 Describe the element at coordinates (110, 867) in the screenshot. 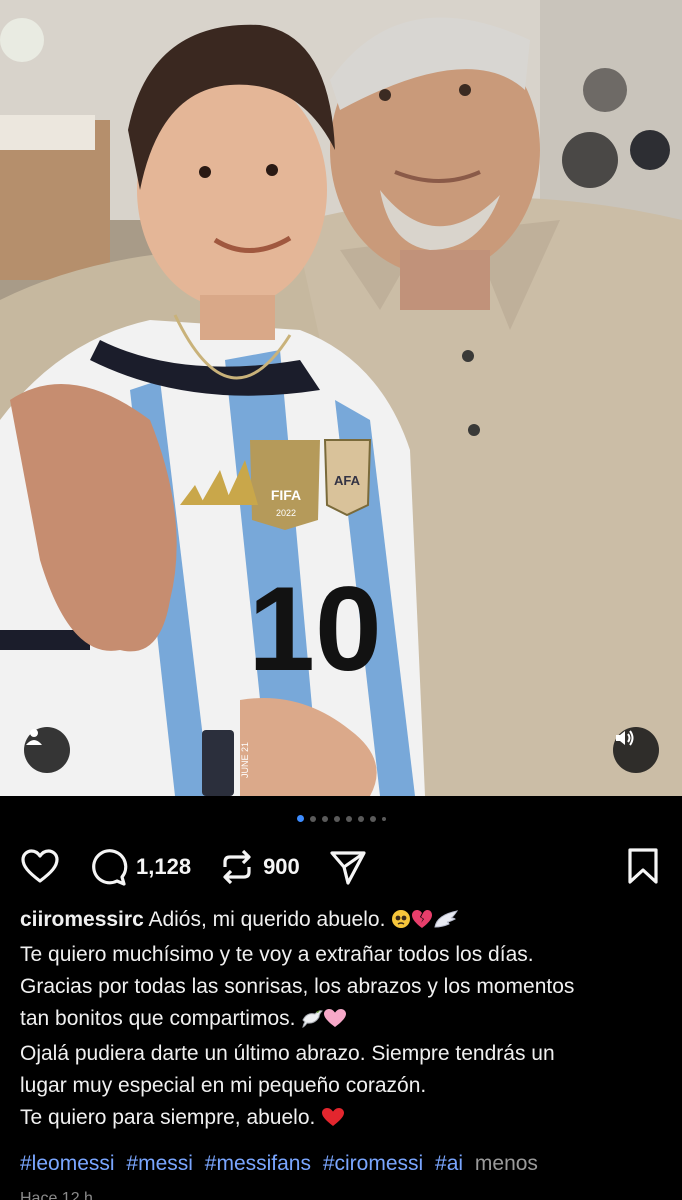

I see `comment-icon` at that location.